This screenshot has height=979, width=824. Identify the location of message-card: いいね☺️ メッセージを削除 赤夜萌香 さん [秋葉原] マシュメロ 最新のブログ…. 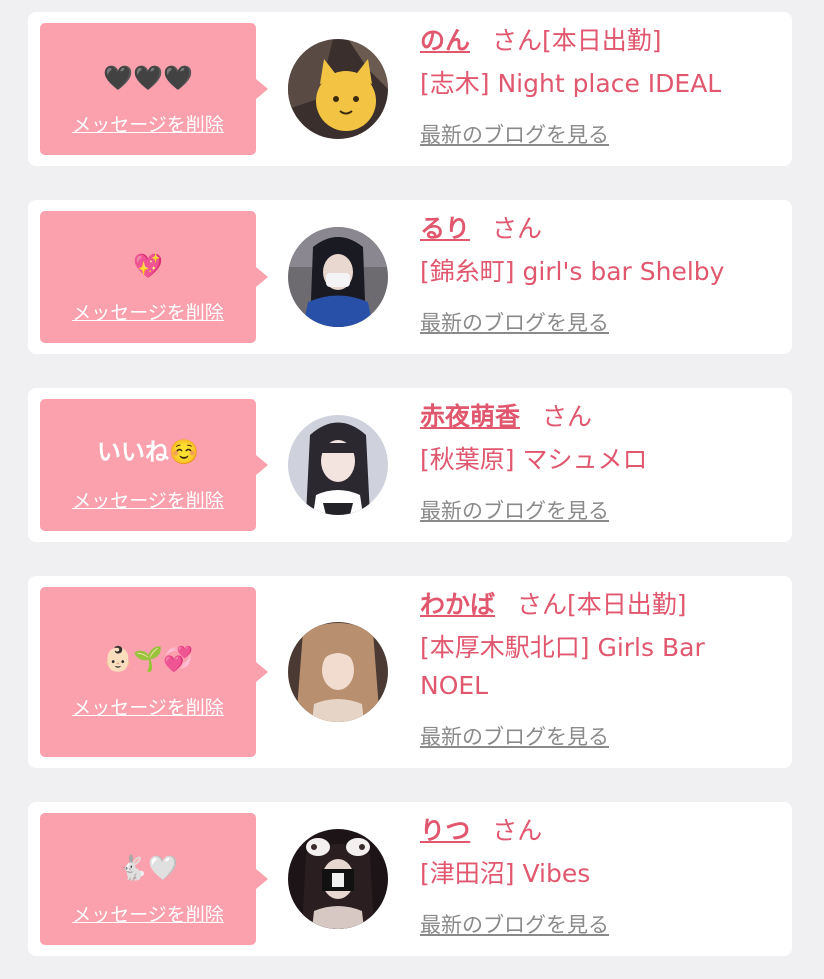
(410, 465).